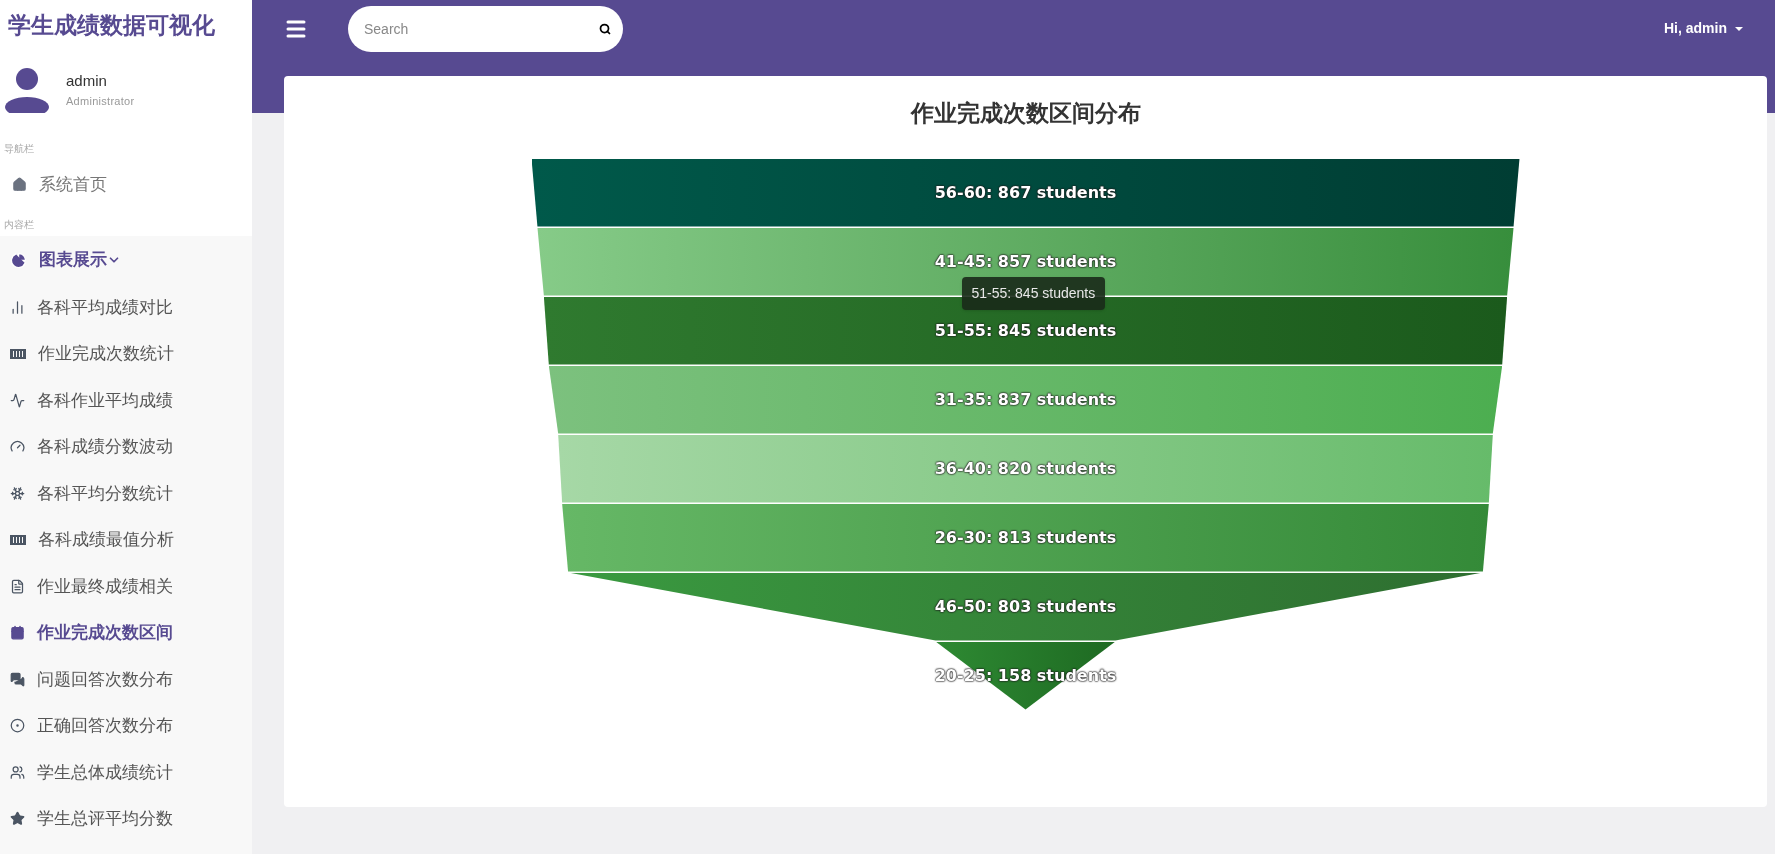  I want to click on sidebar-item: 作业完成次数区间, so click(126, 632).